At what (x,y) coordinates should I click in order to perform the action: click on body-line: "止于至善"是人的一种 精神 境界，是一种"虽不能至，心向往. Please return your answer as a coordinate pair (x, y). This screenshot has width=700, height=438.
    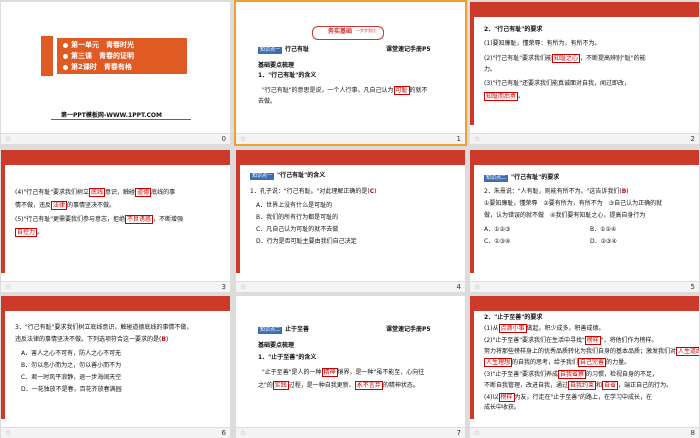
    Looking at the image, I should click on (343, 372).